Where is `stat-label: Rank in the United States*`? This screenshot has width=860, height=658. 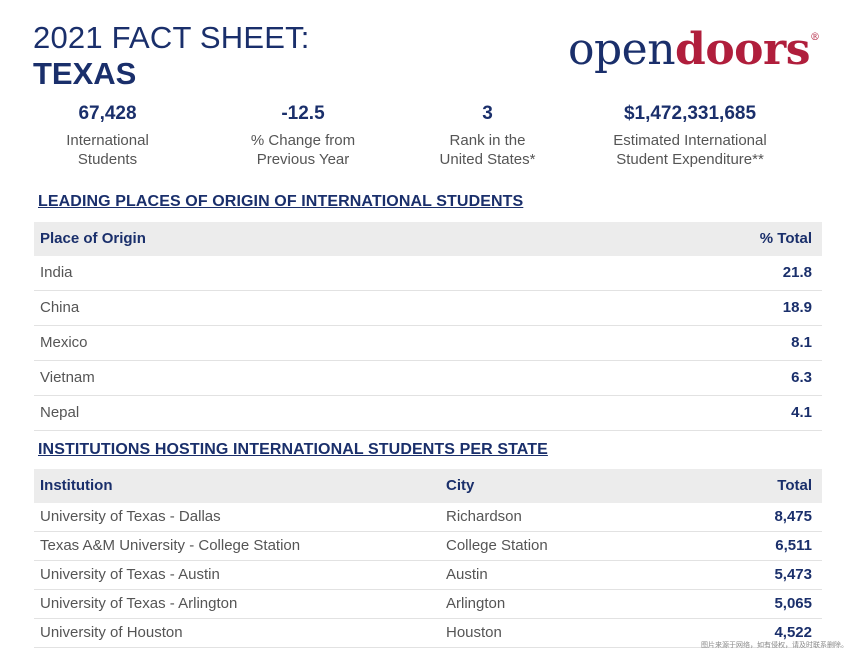 stat-label: Rank in the United States* is located at coordinates (487, 150).